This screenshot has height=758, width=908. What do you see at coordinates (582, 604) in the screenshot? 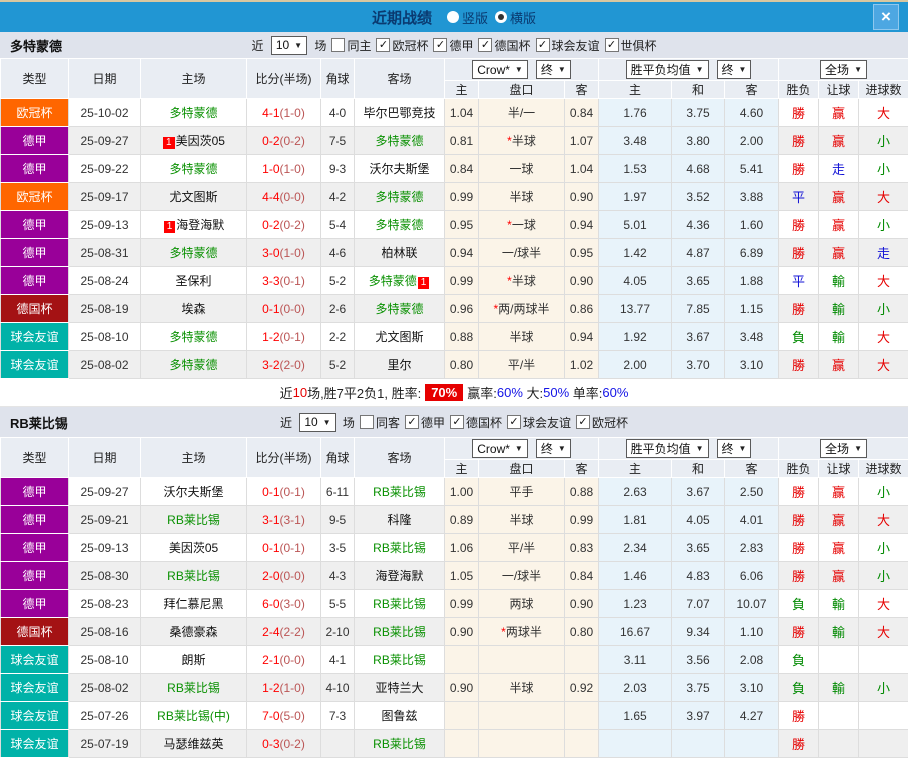
I see `odds-away-cell: 0.90` at bounding box center [582, 604].